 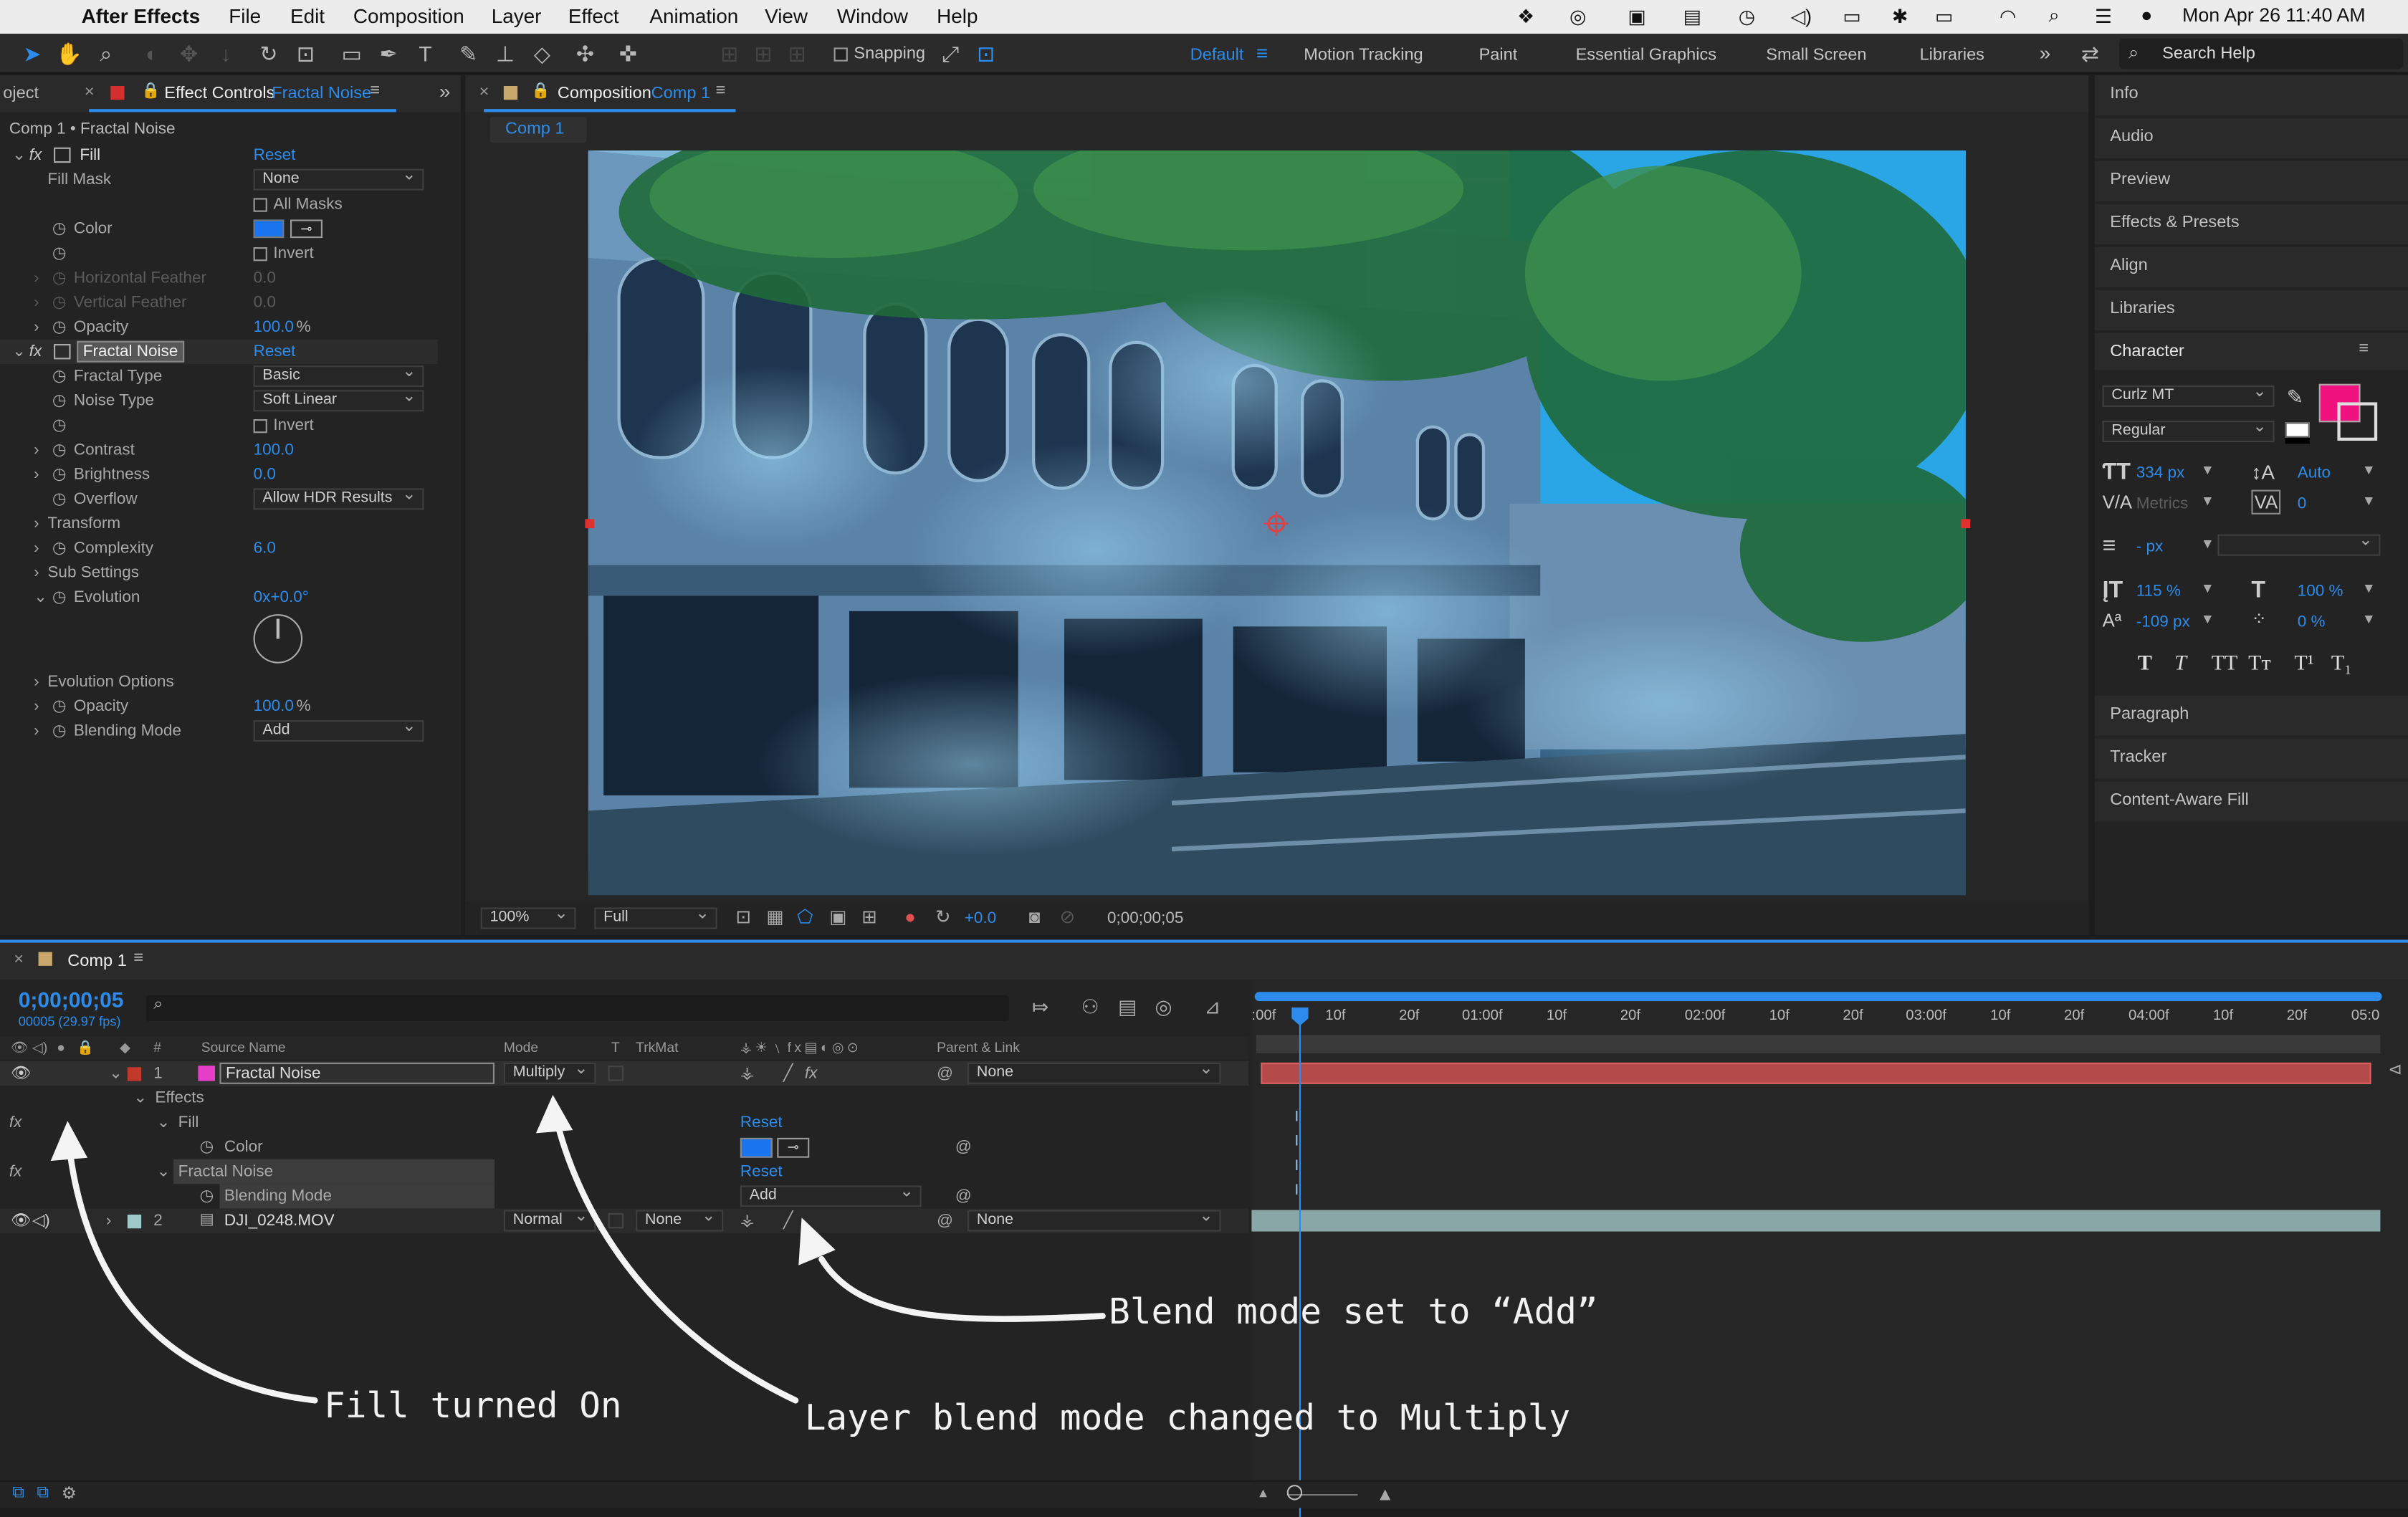 What do you see at coordinates (473, 1406) in the screenshot?
I see `annotation-fill-on: Fill turned On` at bounding box center [473, 1406].